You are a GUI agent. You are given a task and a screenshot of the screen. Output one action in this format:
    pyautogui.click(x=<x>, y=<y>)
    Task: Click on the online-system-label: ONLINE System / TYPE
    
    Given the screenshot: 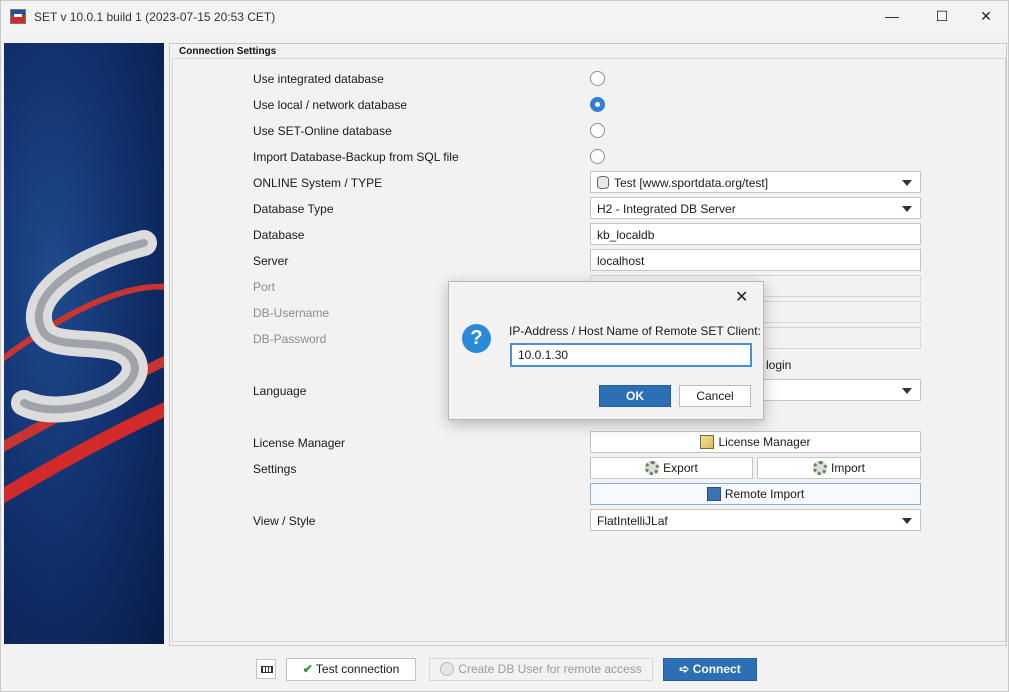 What is the action you would take?
    pyautogui.click(x=318, y=183)
    